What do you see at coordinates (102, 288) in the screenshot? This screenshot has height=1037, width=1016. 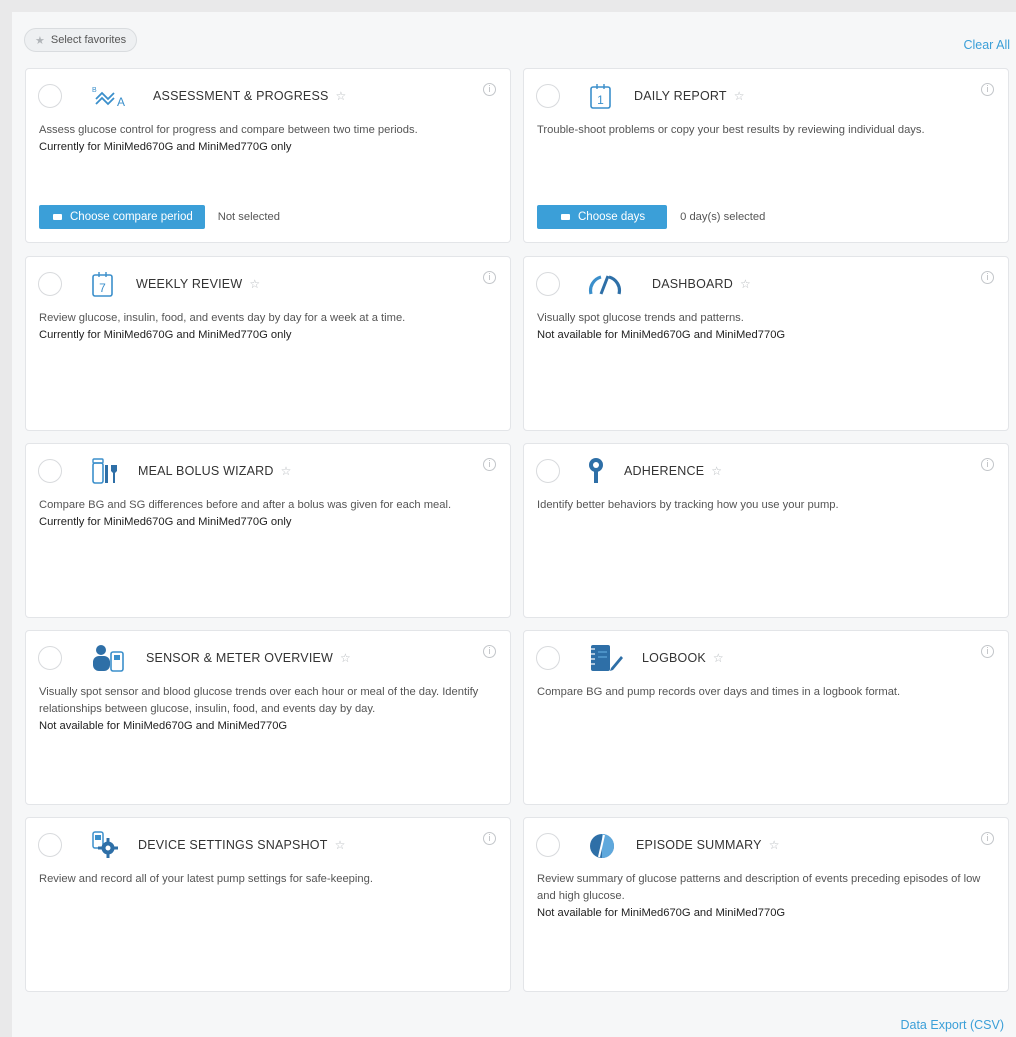 I see `calendar-week-number: 7` at bounding box center [102, 288].